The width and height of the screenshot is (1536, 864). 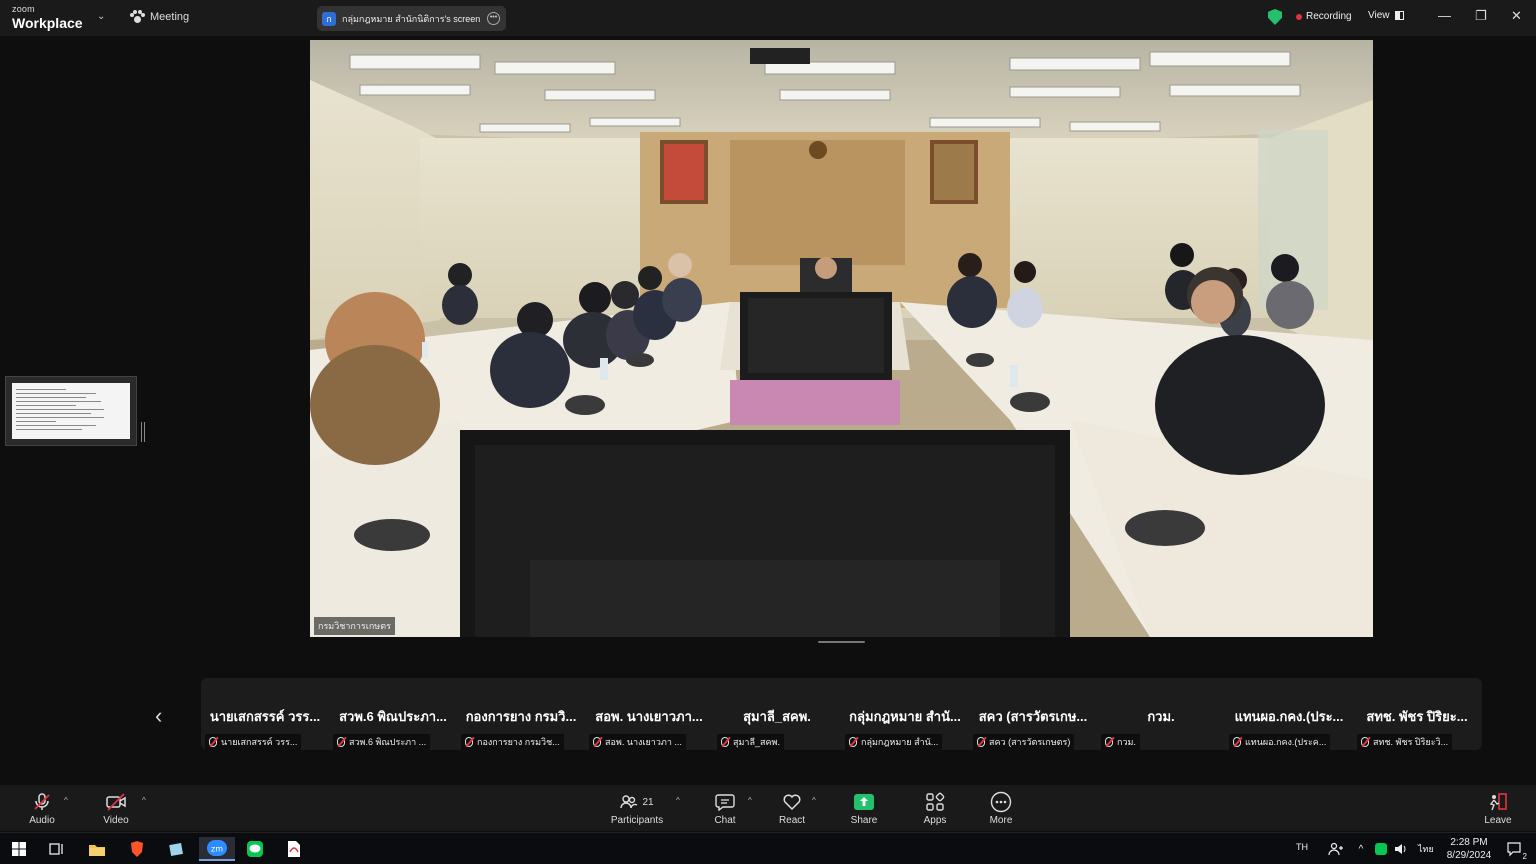 I want to click on apps-label: Apps, so click(x=935, y=820).